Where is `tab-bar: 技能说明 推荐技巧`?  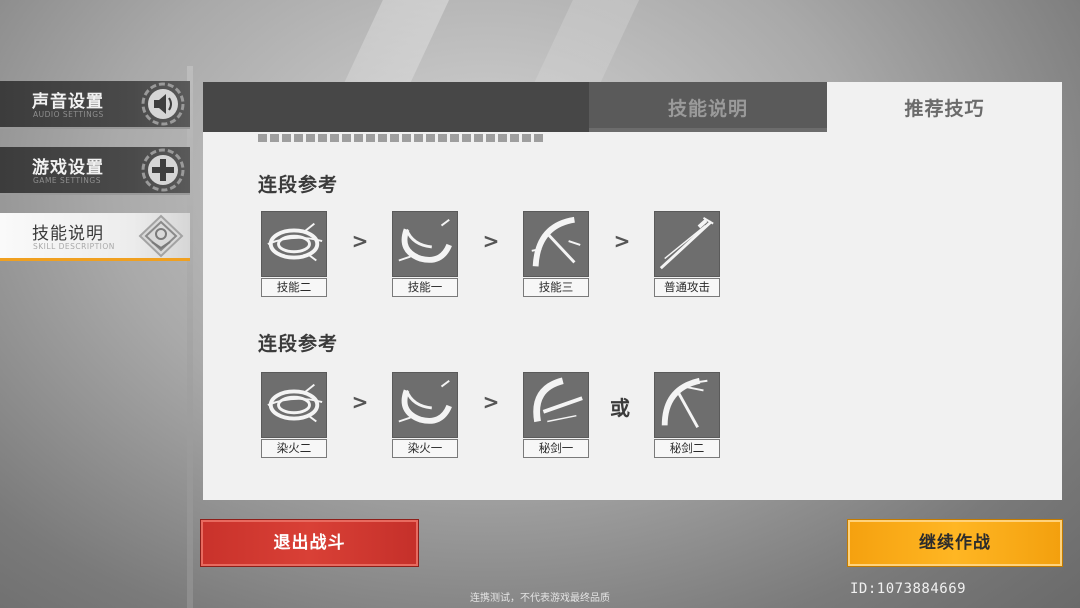 tab-bar: 技能说明 推荐技巧 is located at coordinates (632, 107).